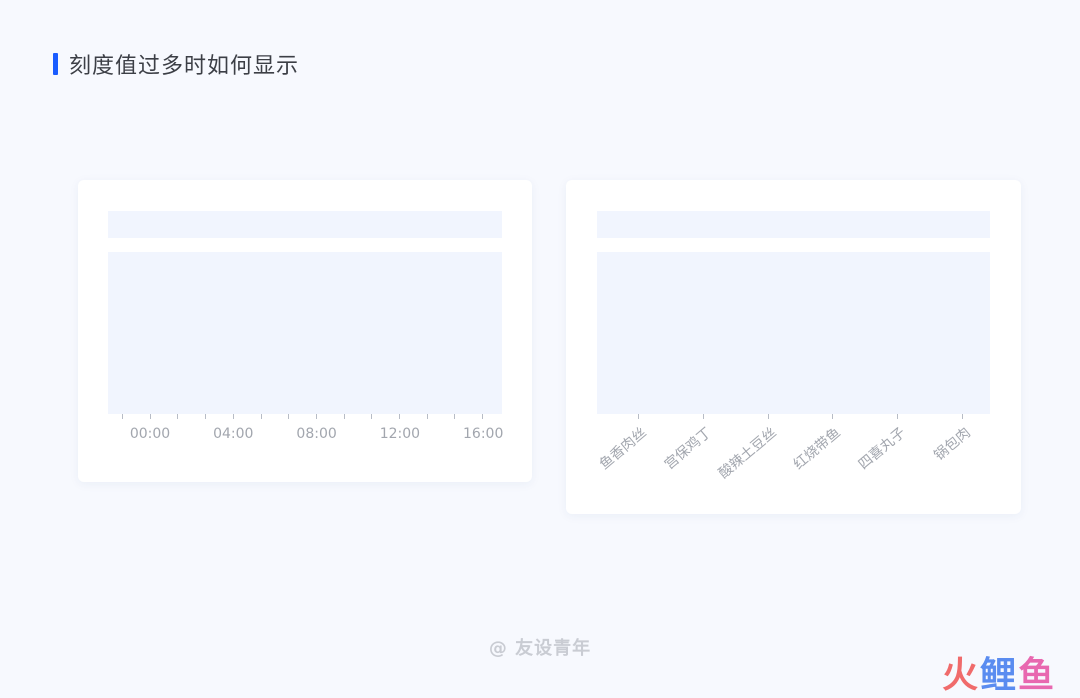  I want to click on logo-char: 火, so click(960, 675).